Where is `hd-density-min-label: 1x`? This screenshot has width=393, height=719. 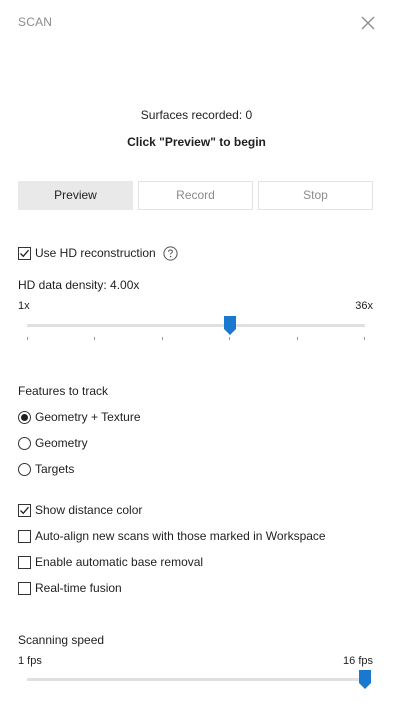
hd-density-min-label: 1x is located at coordinates (24, 306).